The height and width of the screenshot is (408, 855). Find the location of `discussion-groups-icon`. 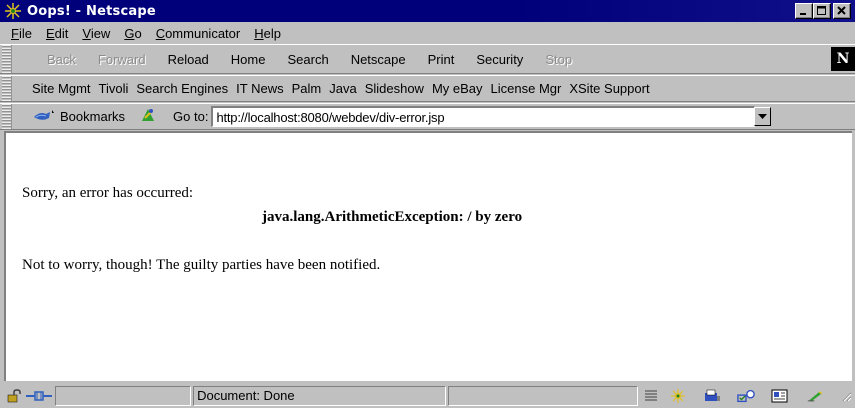

discussion-groups-icon is located at coordinates (746, 396).